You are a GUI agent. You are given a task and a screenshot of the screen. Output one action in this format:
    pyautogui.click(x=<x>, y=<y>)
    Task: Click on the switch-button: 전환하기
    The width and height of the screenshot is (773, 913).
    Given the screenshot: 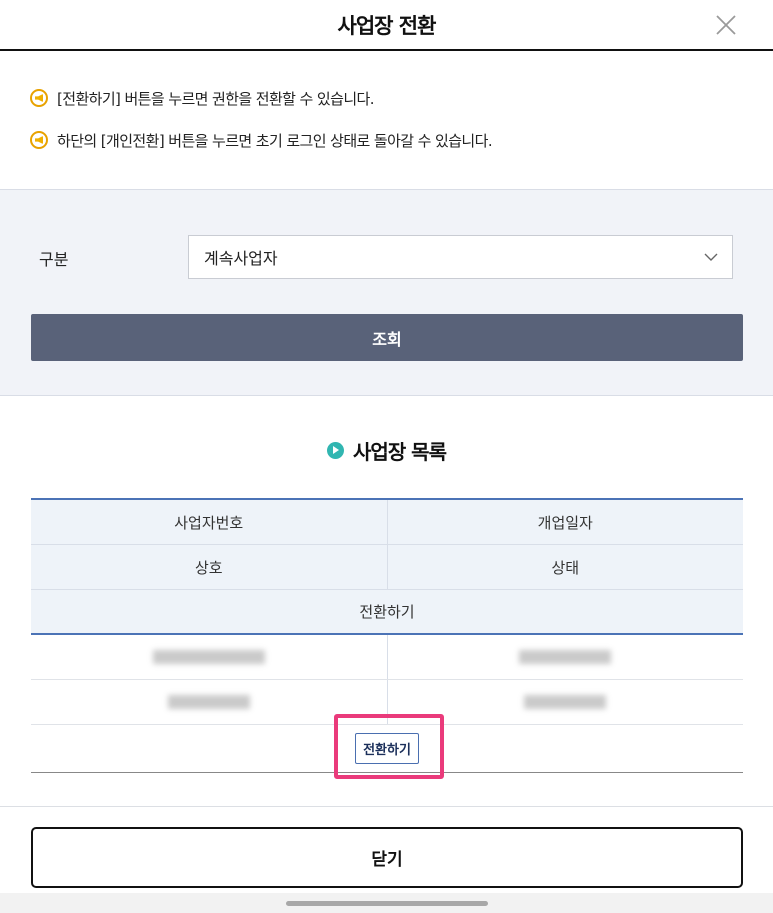 What is the action you would take?
    pyautogui.click(x=387, y=748)
    